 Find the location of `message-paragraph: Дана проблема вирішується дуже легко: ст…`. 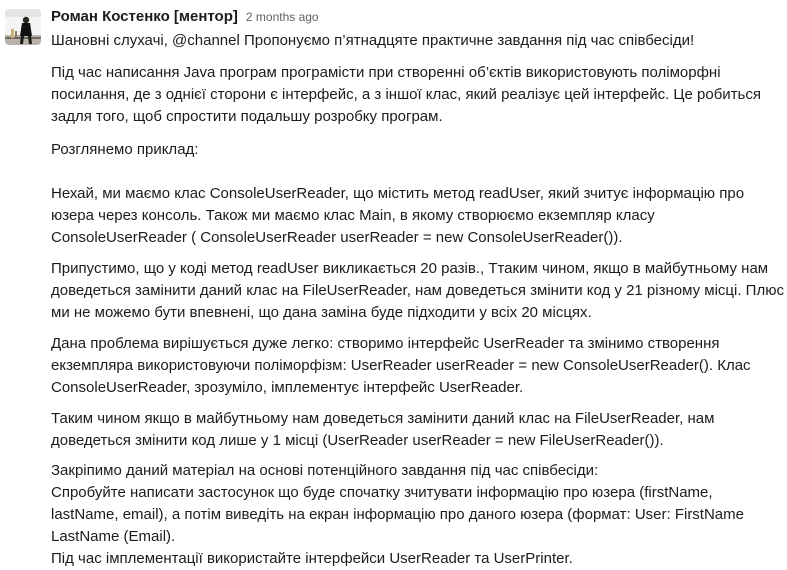

message-paragraph: Дана проблема вирішується дуже легко: ст… is located at coordinates (401, 365).